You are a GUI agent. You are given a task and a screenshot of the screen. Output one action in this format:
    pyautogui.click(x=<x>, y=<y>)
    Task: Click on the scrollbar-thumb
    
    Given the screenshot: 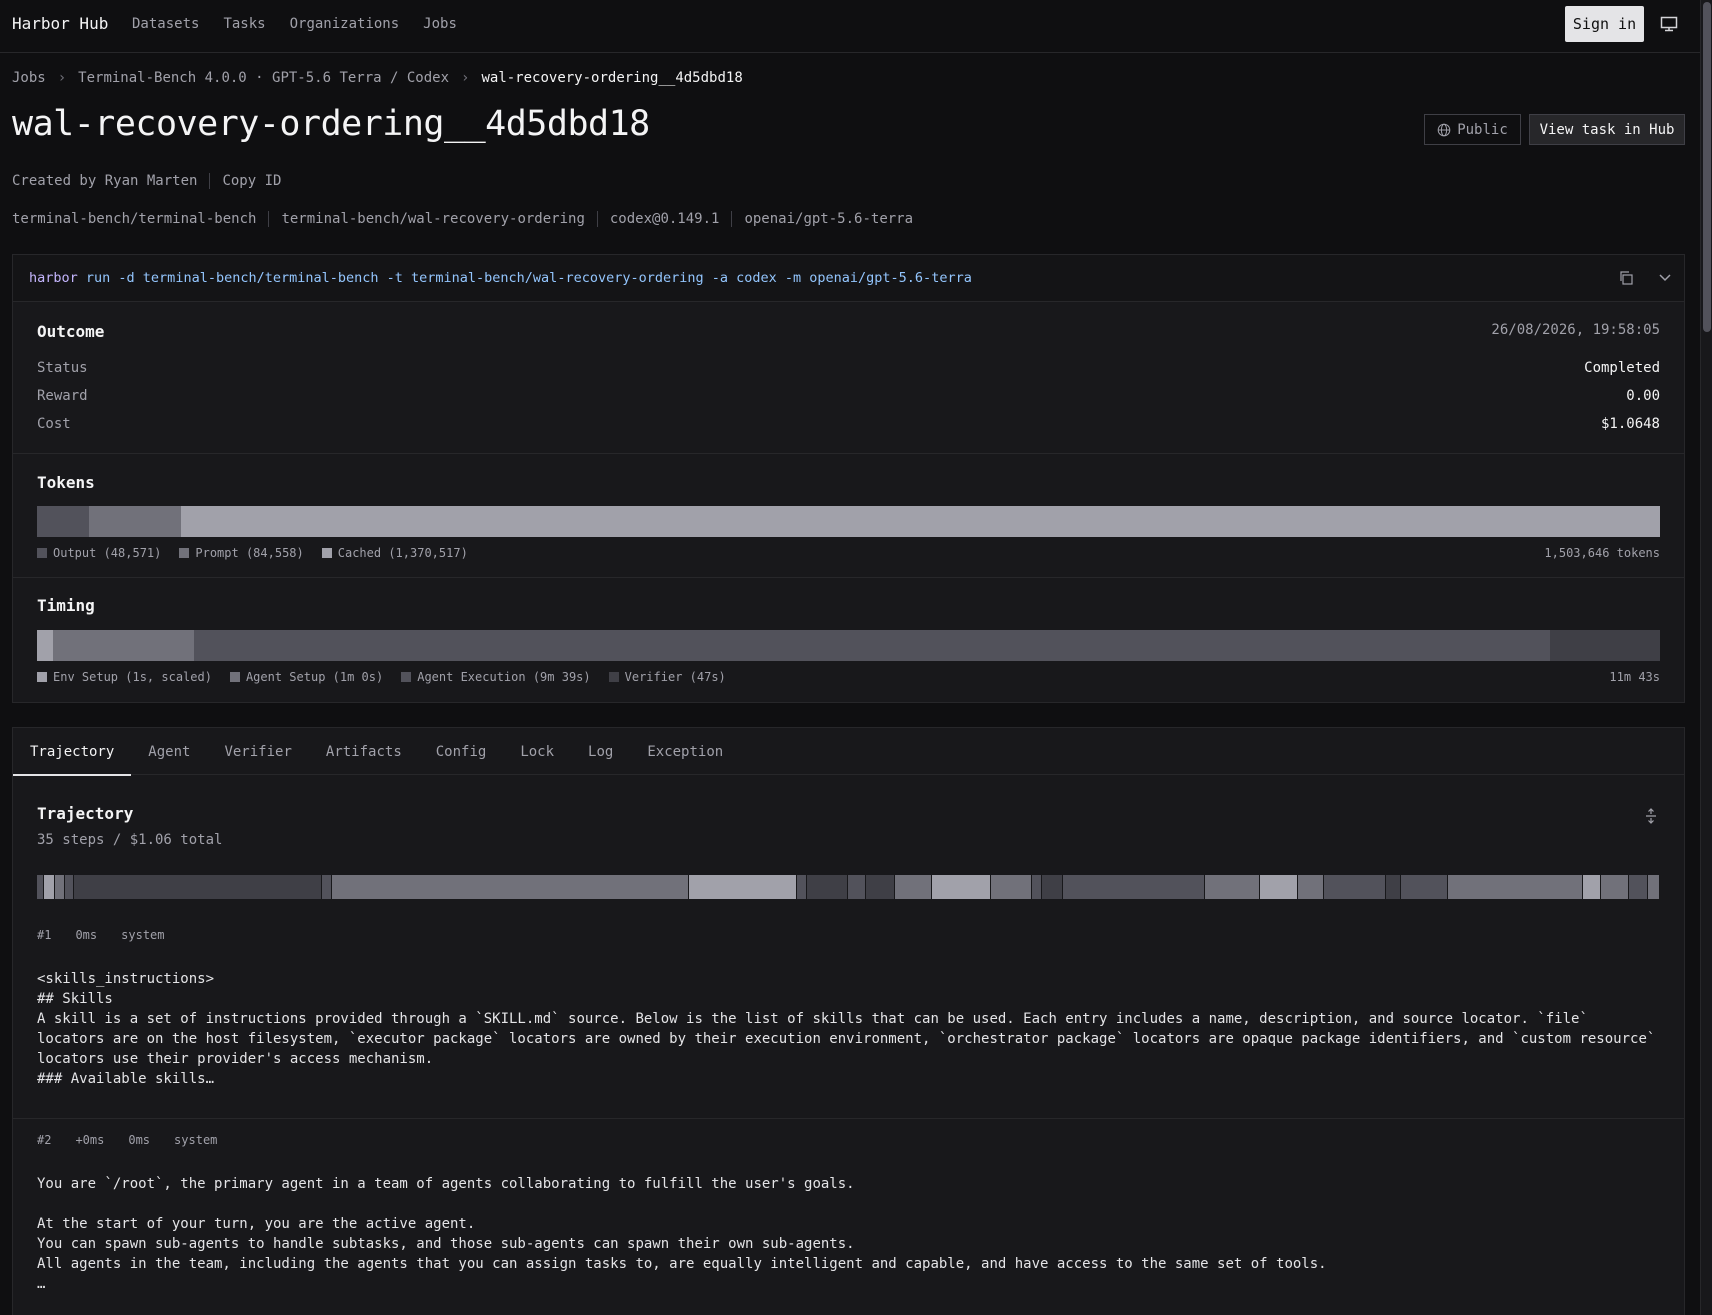 What is the action you would take?
    pyautogui.click(x=1707, y=167)
    